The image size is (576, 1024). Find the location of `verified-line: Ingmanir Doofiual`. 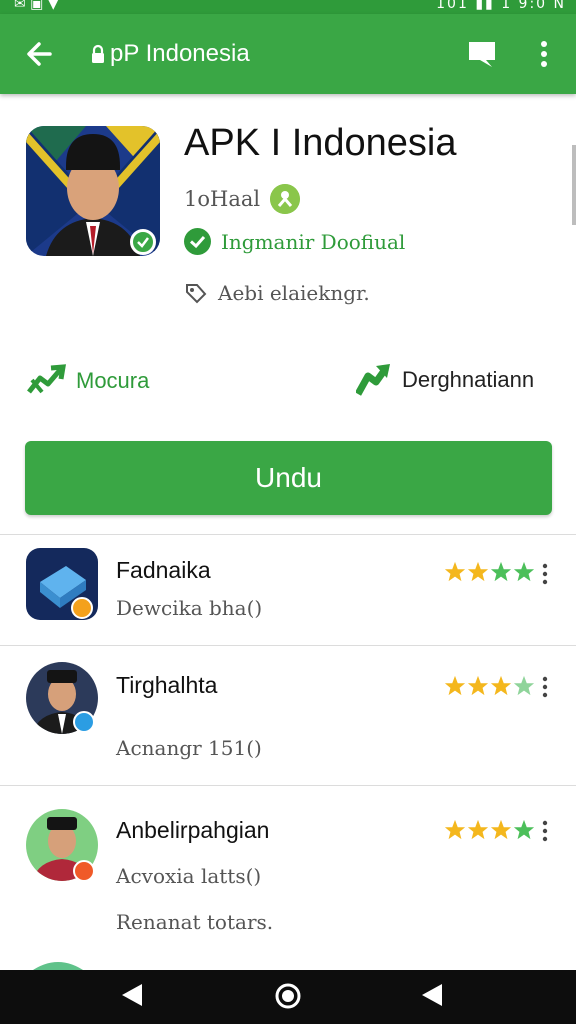

verified-line: Ingmanir Doofiual is located at coordinates (294, 241).